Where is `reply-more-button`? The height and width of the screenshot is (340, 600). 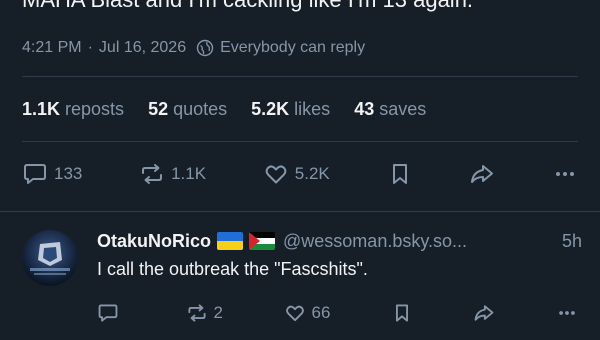 reply-more-button is located at coordinates (567, 313).